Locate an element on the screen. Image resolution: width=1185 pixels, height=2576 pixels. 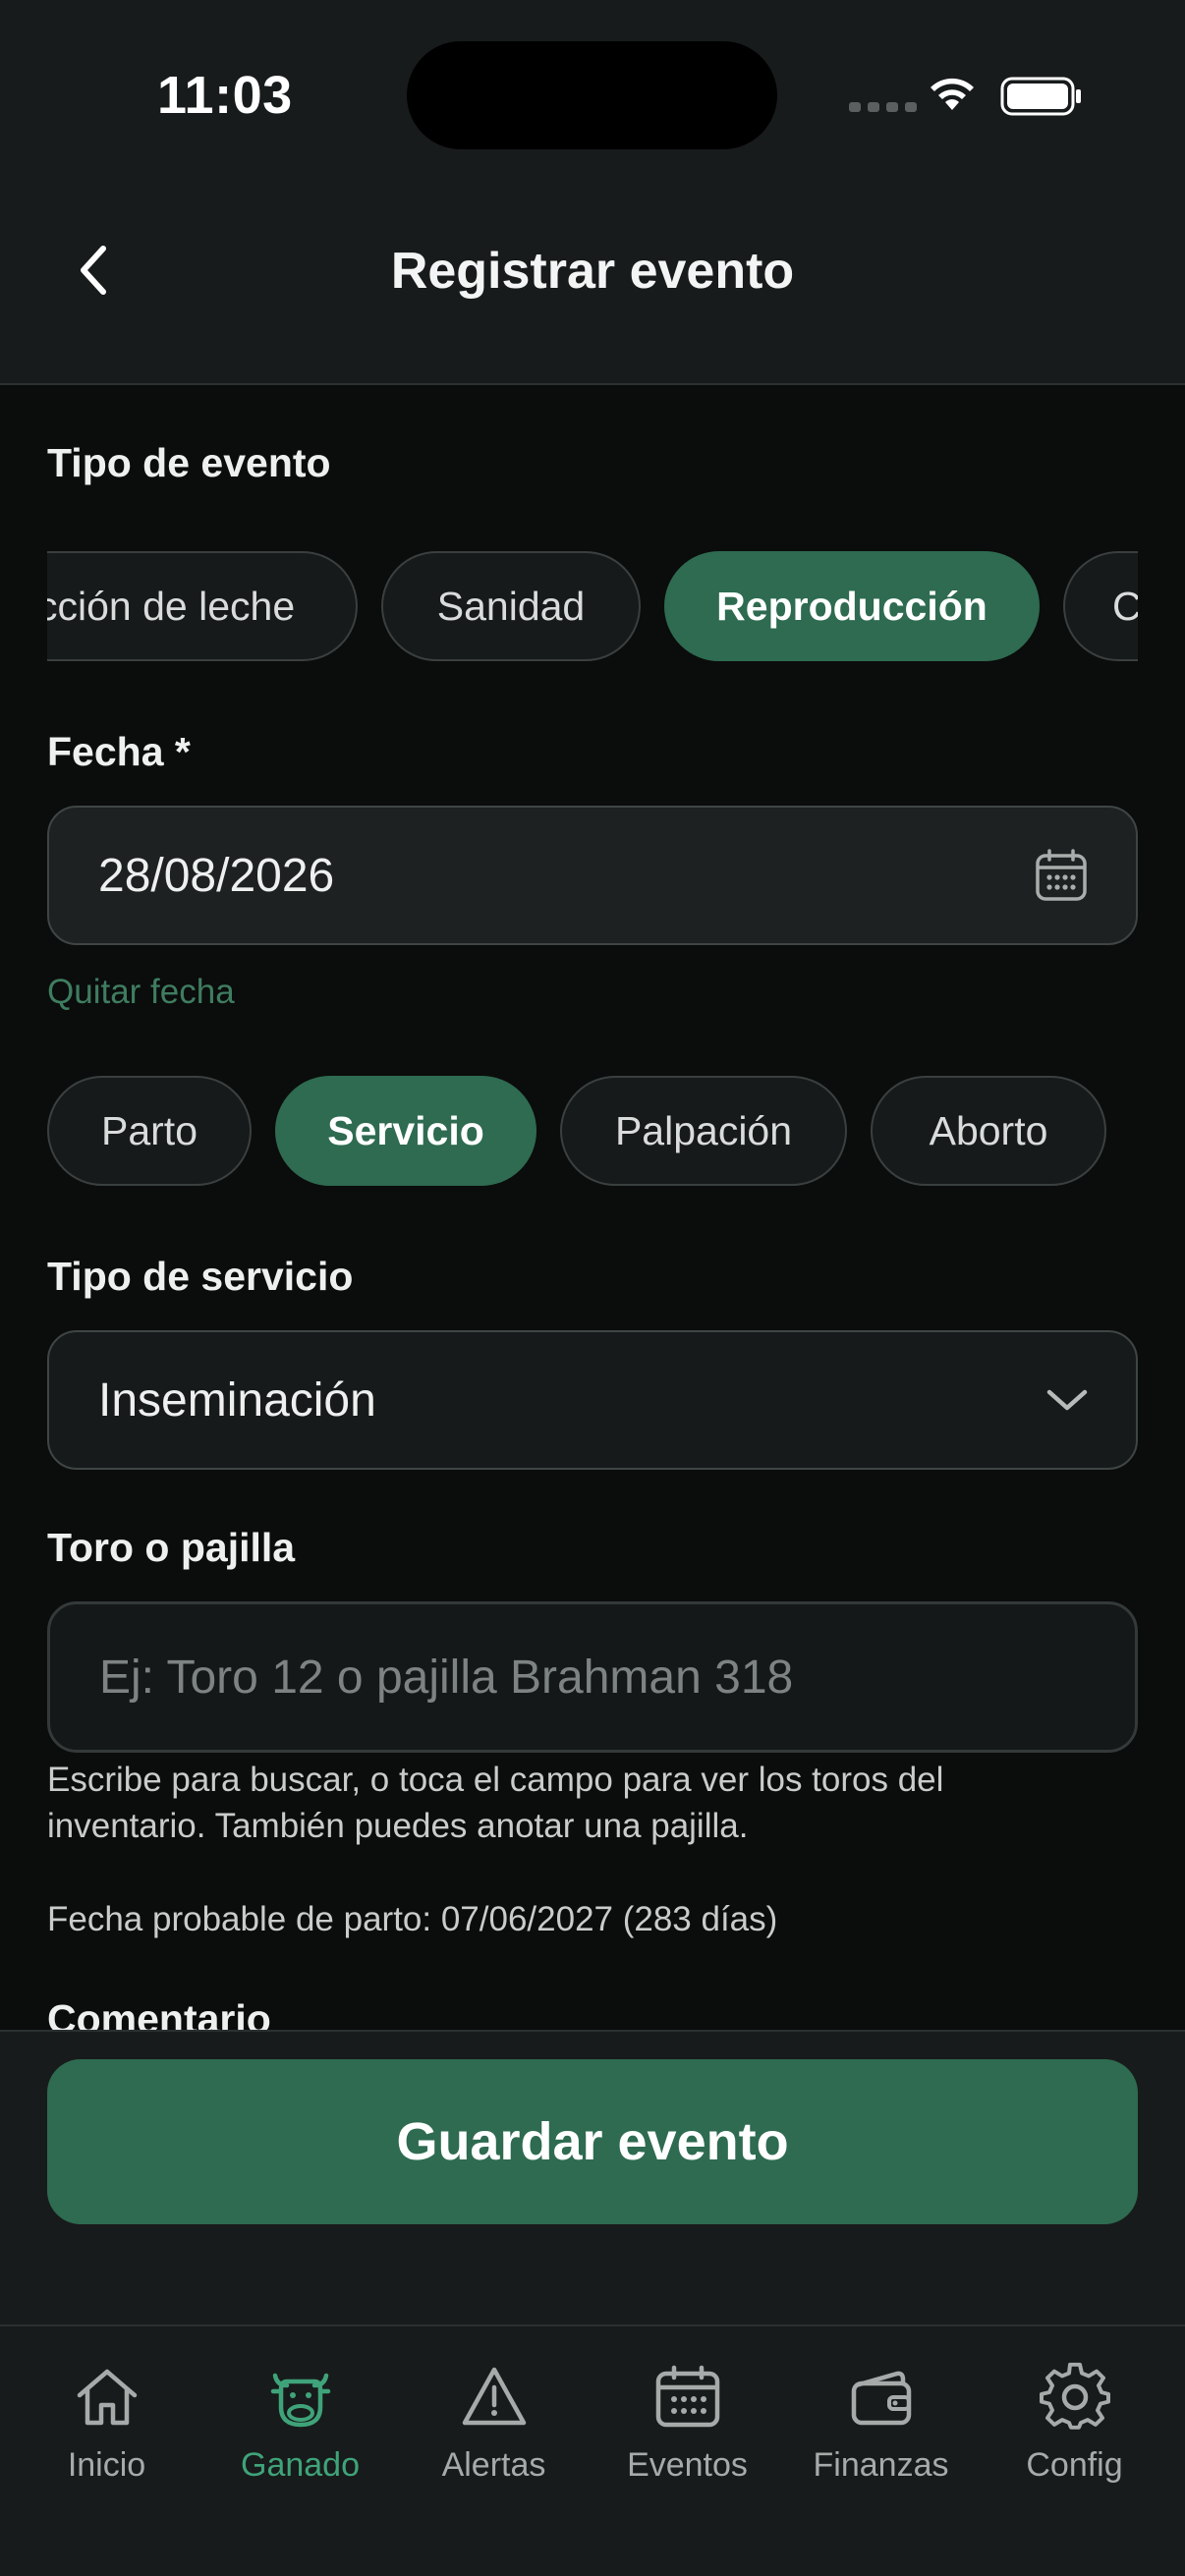
dynamic-island is located at coordinates (592, 95).